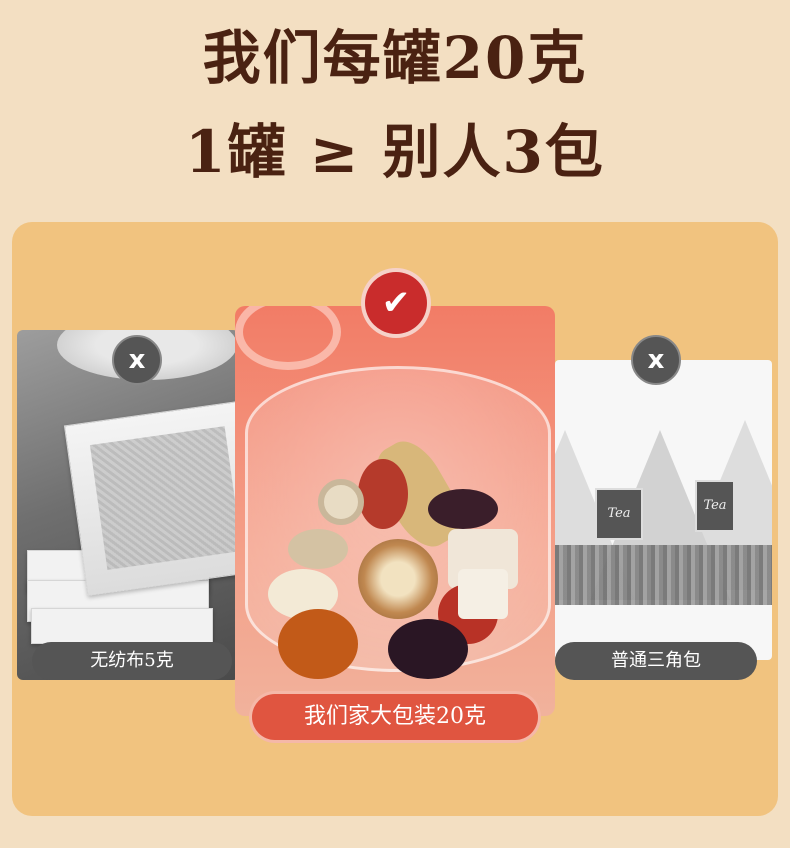  I want to click on pyramid-teabag-image: Tea Tea, so click(663, 510).